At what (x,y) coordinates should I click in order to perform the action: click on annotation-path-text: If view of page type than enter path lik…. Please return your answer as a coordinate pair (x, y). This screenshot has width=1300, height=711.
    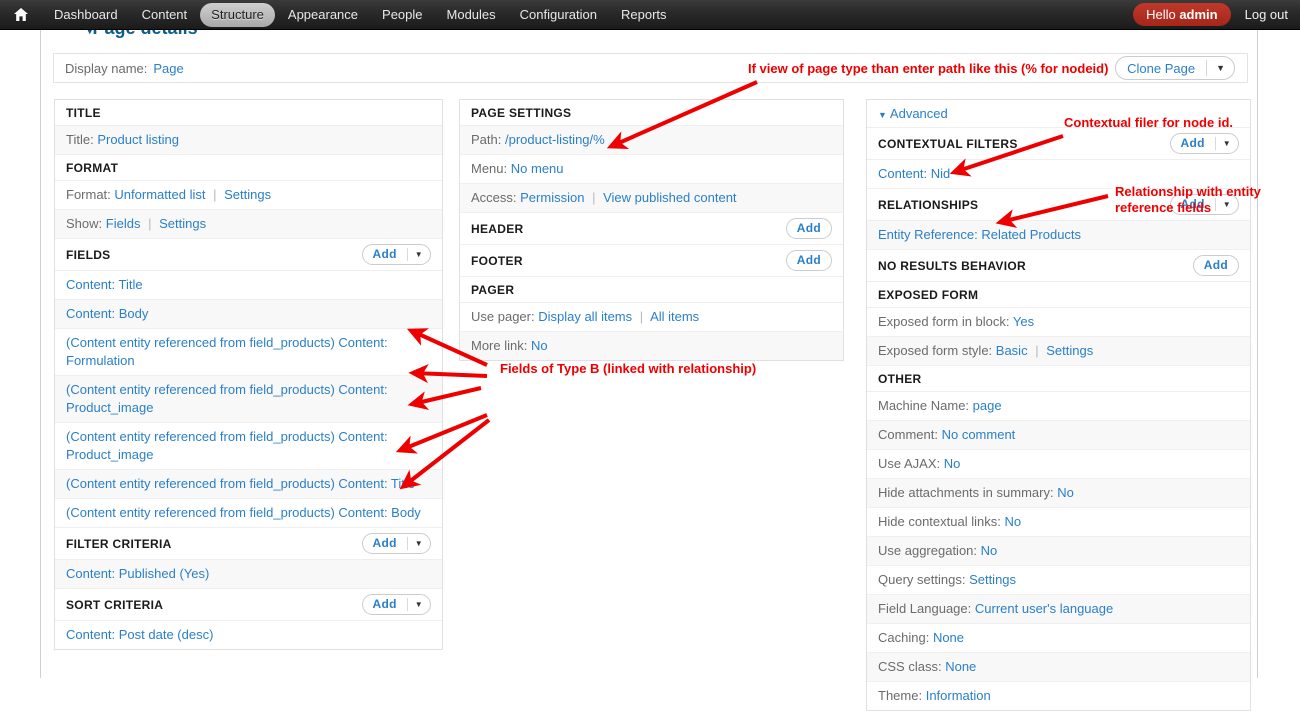
    Looking at the image, I should click on (928, 68).